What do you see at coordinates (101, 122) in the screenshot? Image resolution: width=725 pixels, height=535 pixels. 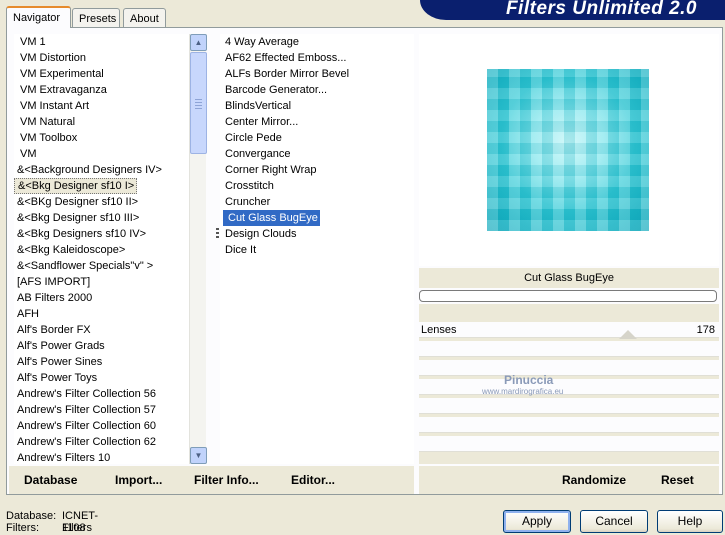 I see `category-item: VM Natural` at bounding box center [101, 122].